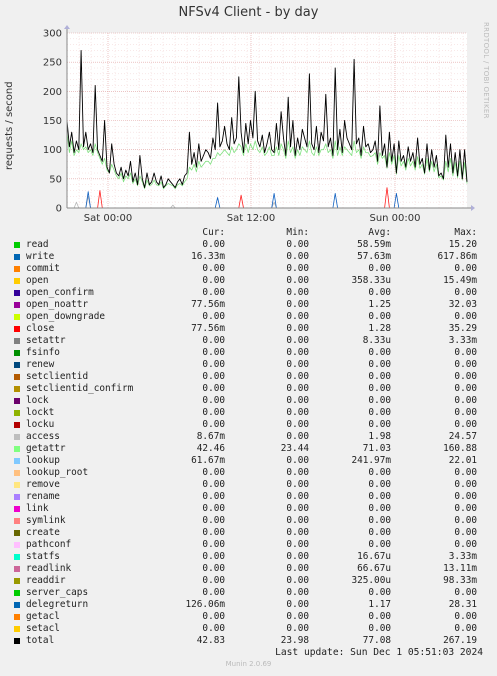 The image size is (497, 676). I want to click on last-update: Last update: Sun Dec 1 05:51:03 2024, so click(379, 652).